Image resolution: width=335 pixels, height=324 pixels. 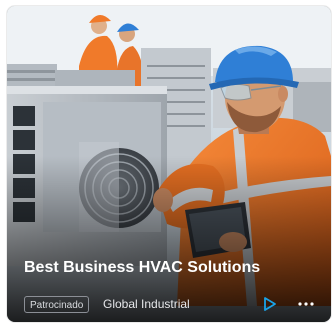 I want to click on play-button, so click(x=269, y=304).